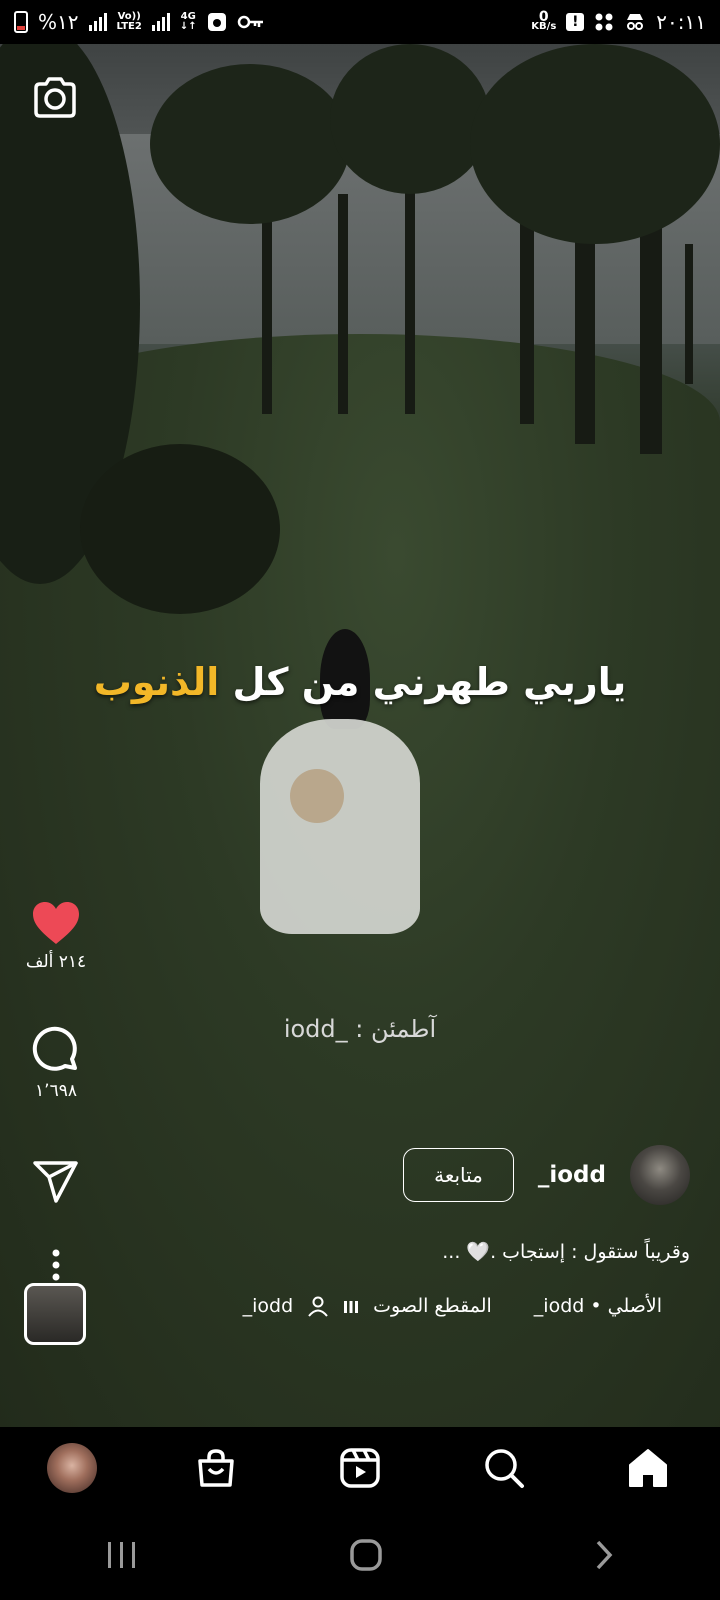  What do you see at coordinates (55, 97) in the screenshot?
I see `camera-icon` at bounding box center [55, 97].